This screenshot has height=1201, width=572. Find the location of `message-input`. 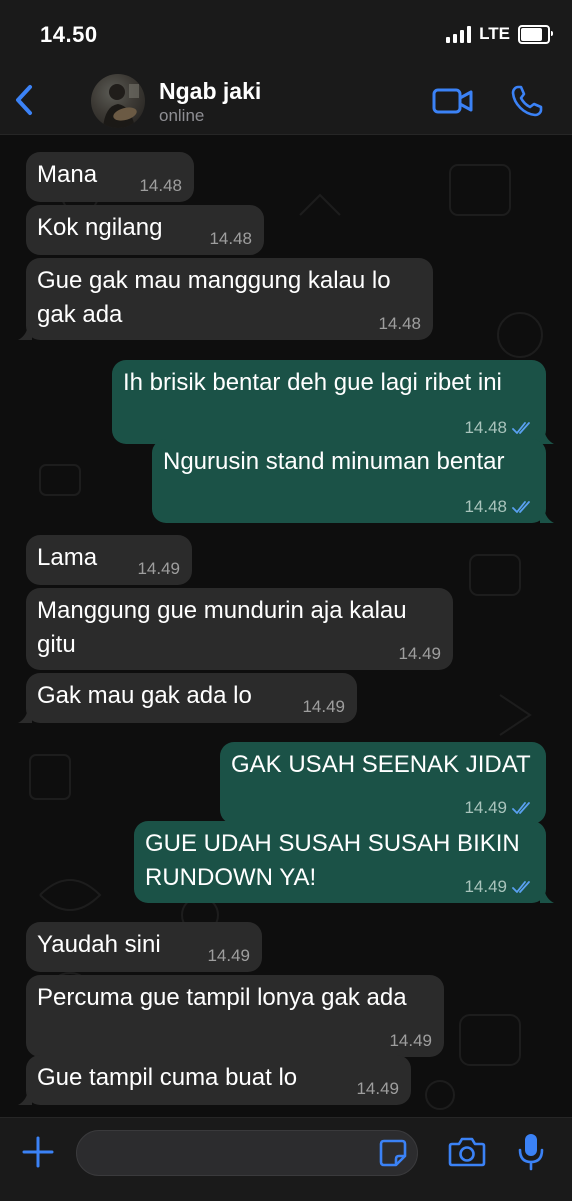

message-input is located at coordinates (247, 1153).